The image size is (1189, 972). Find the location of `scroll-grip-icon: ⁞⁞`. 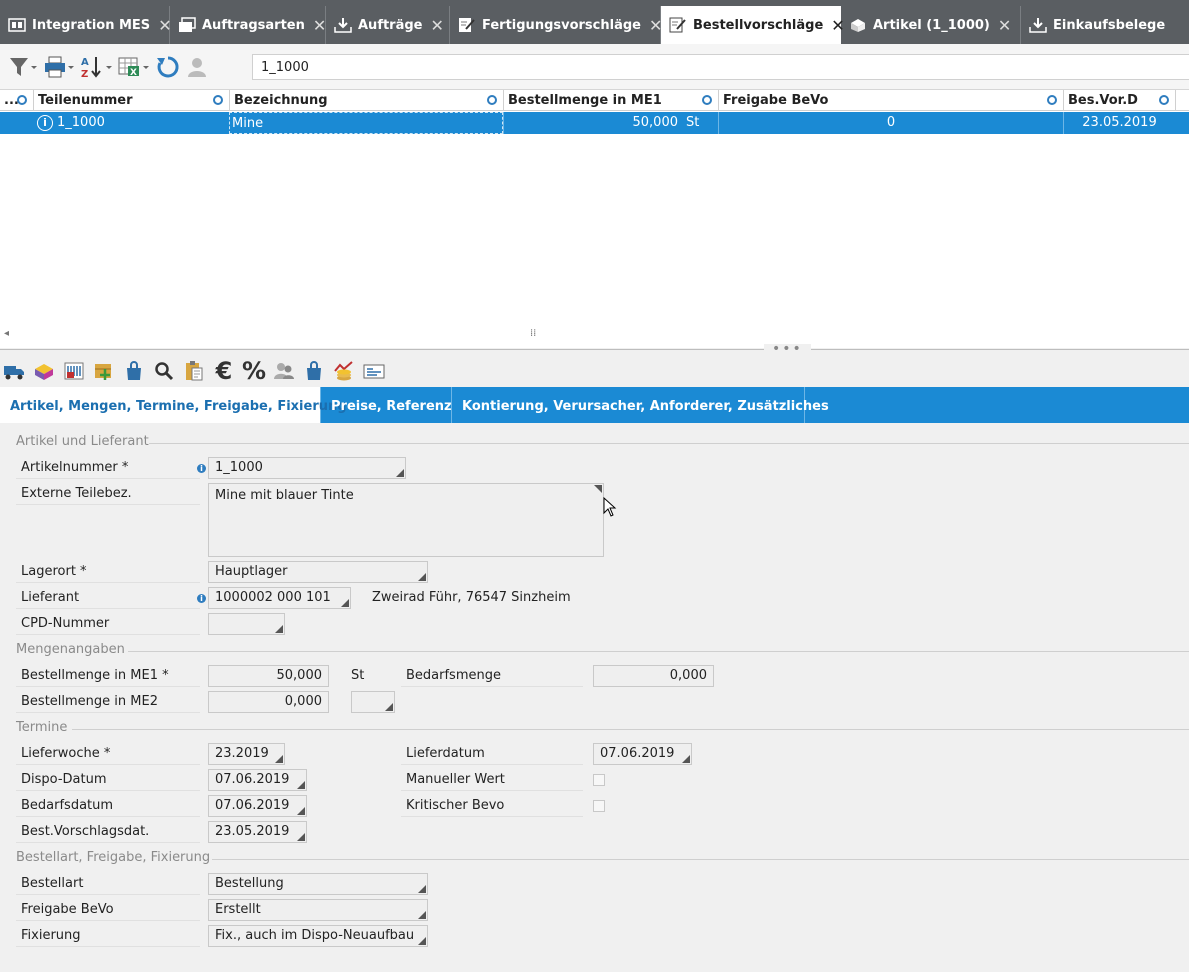

scroll-grip-icon: ⁞⁞ is located at coordinates (533, 333).